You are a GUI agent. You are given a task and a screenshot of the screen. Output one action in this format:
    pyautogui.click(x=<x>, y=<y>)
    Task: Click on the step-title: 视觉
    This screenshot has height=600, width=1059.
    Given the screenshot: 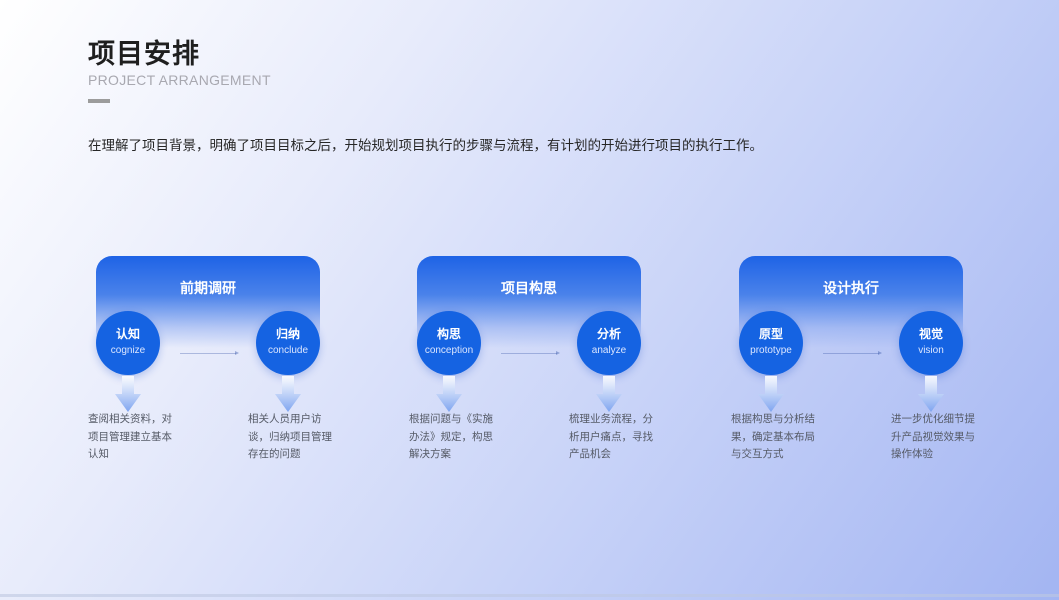 What is the action you would take?
    pyautogui.click(x=930, y=334)
    